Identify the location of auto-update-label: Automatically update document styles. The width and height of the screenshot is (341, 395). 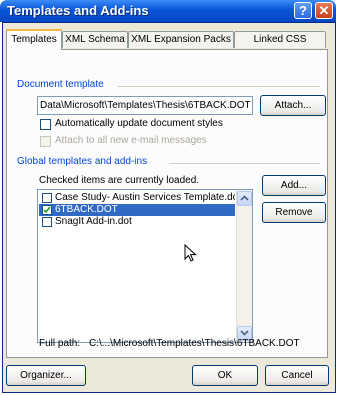
(139, 123).